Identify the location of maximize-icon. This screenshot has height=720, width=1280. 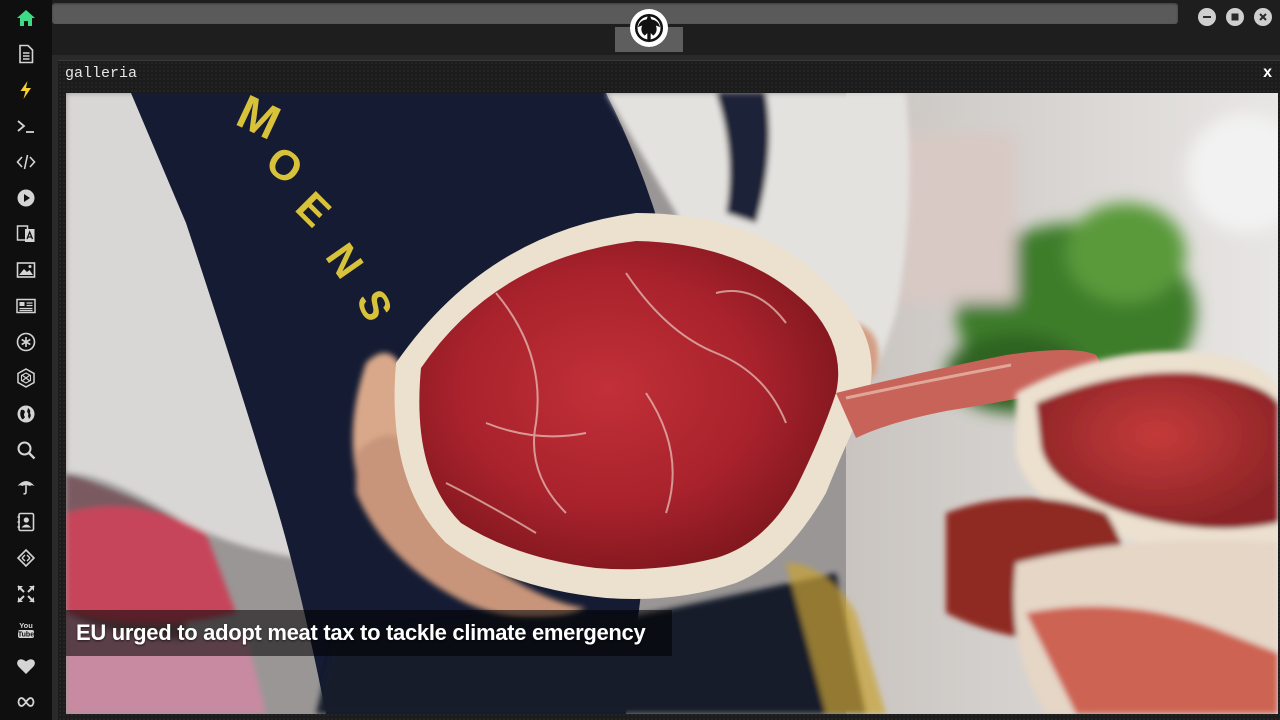
(1235, 17).